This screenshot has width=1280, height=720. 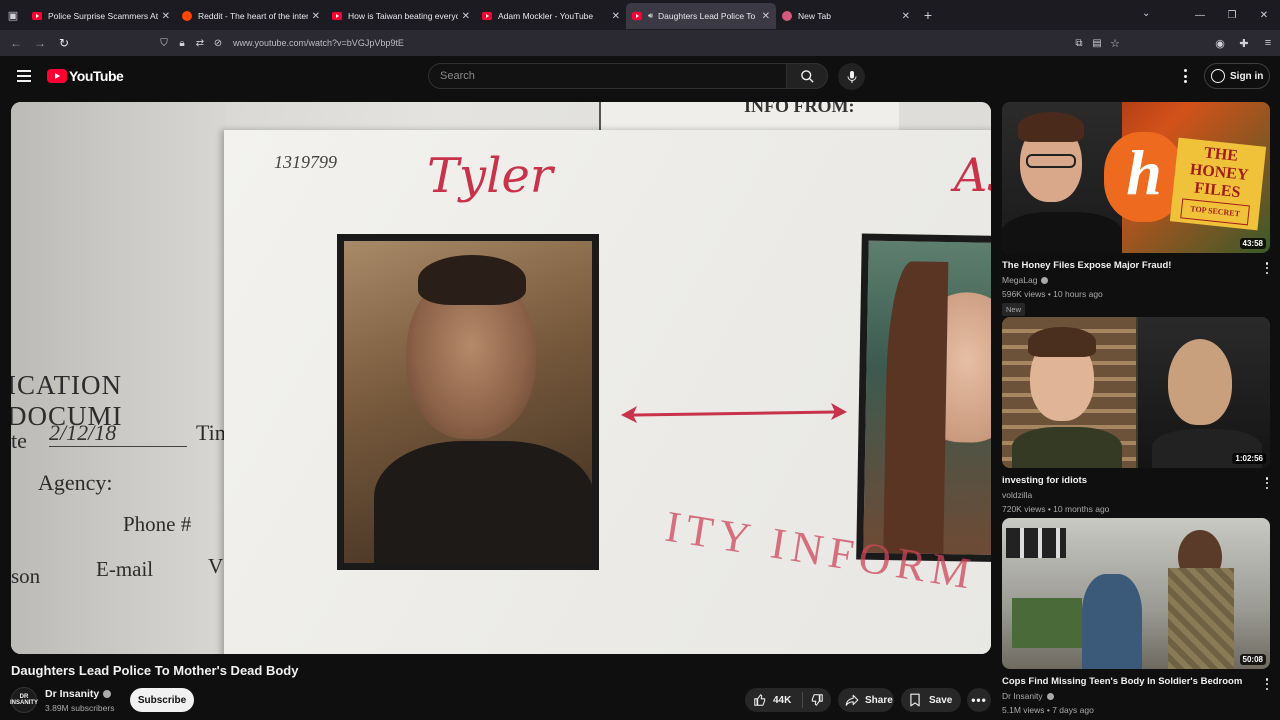 What do you see at coordinates (1014, 309) in the screenshot?
I see `new-badge: New` at bounding box center [1014, 309].